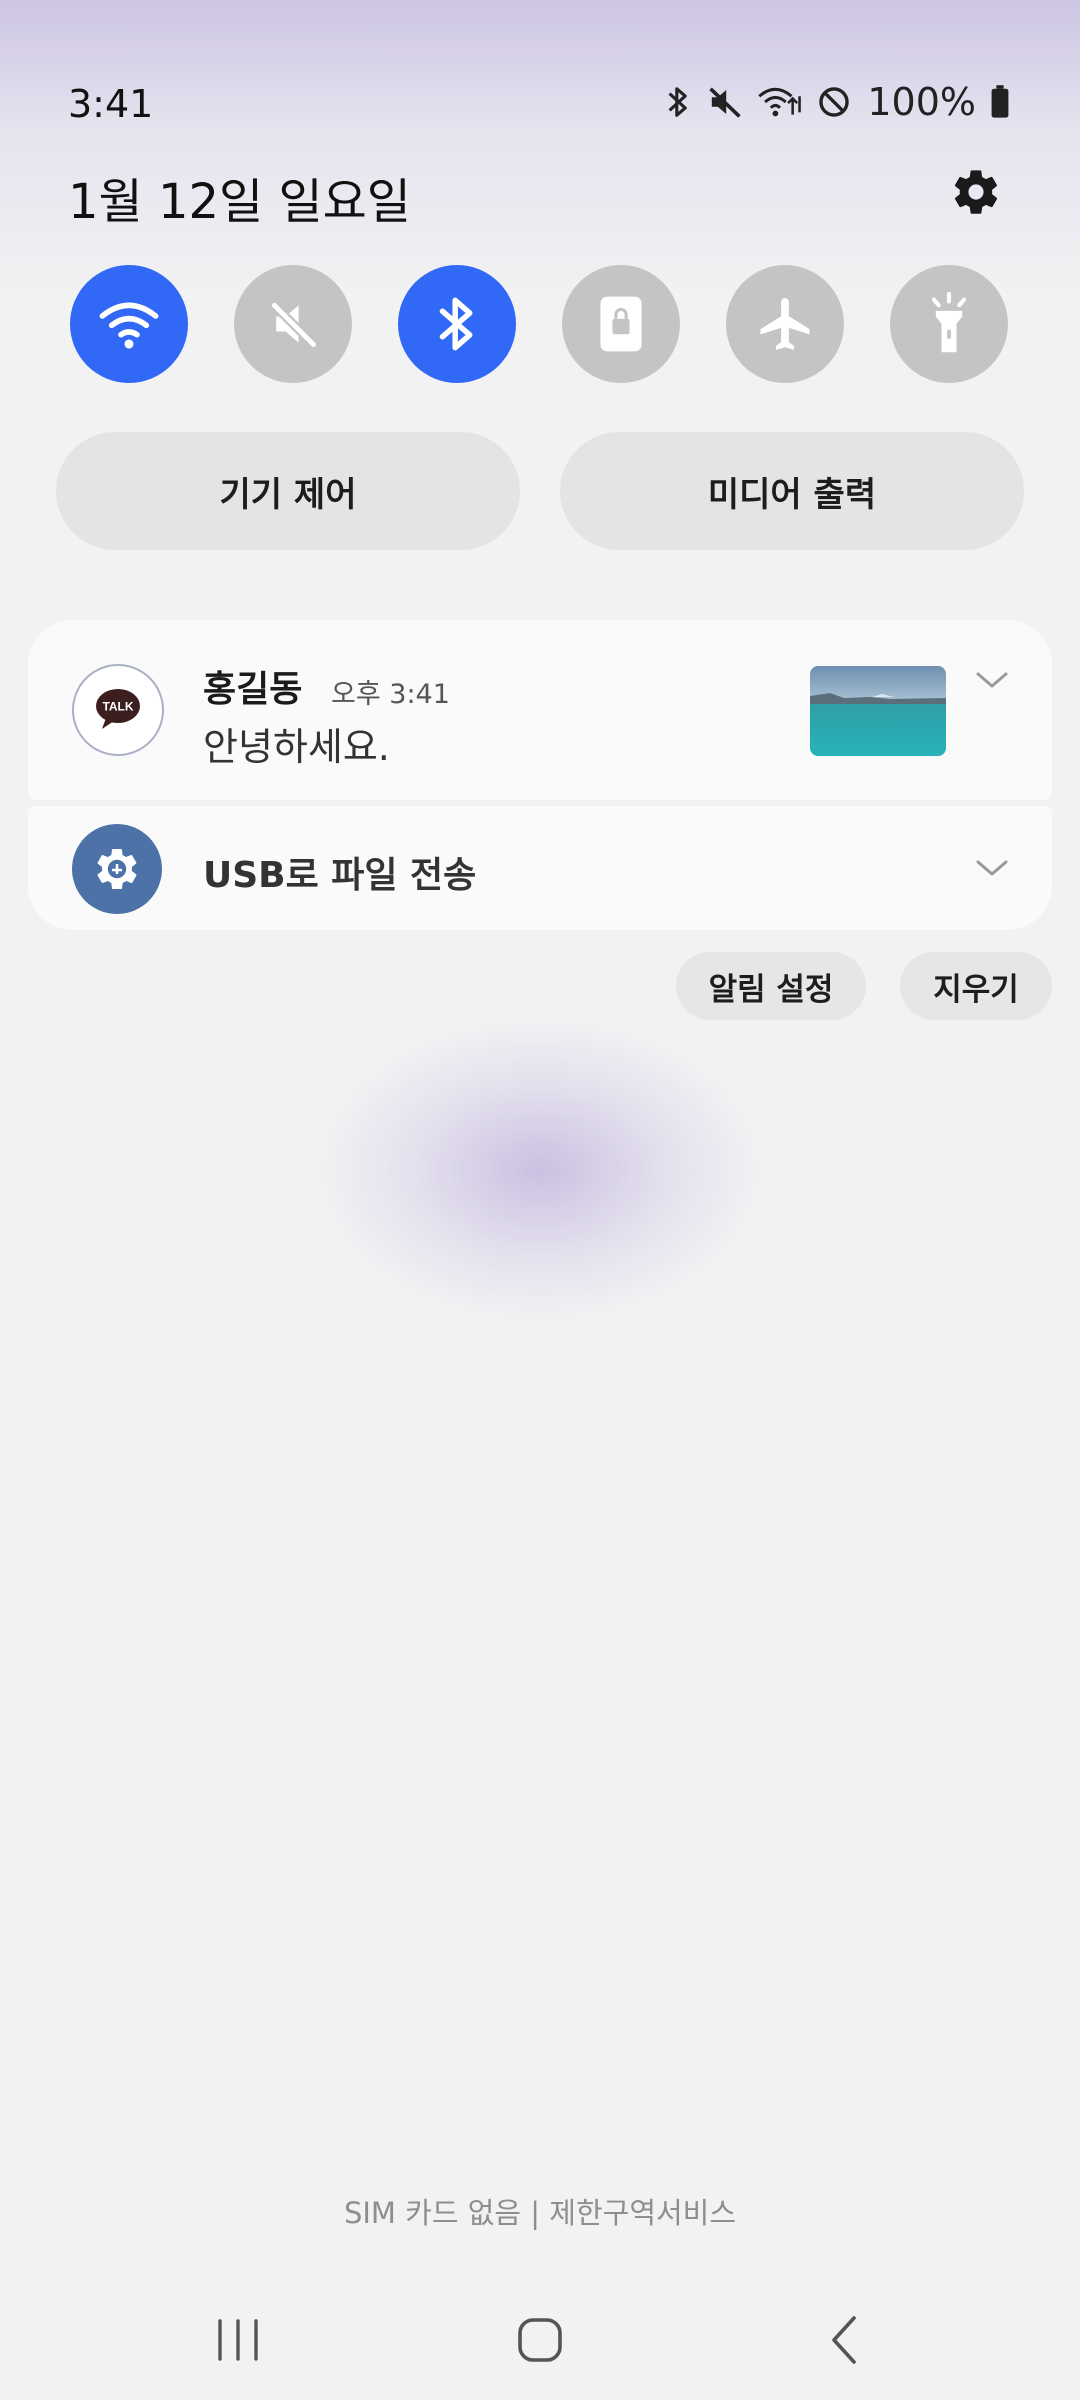 This screenshot has width=1080, height=2400. Describe the element at coordinates (296, 747) in the screenshot. I see `notification-message: 안녕하세요.` at that location.